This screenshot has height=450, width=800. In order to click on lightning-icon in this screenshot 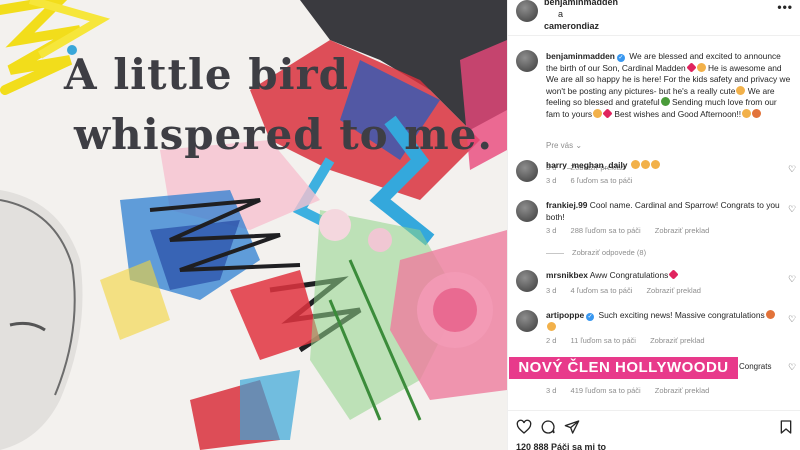, I will do `click(757, 113)`.